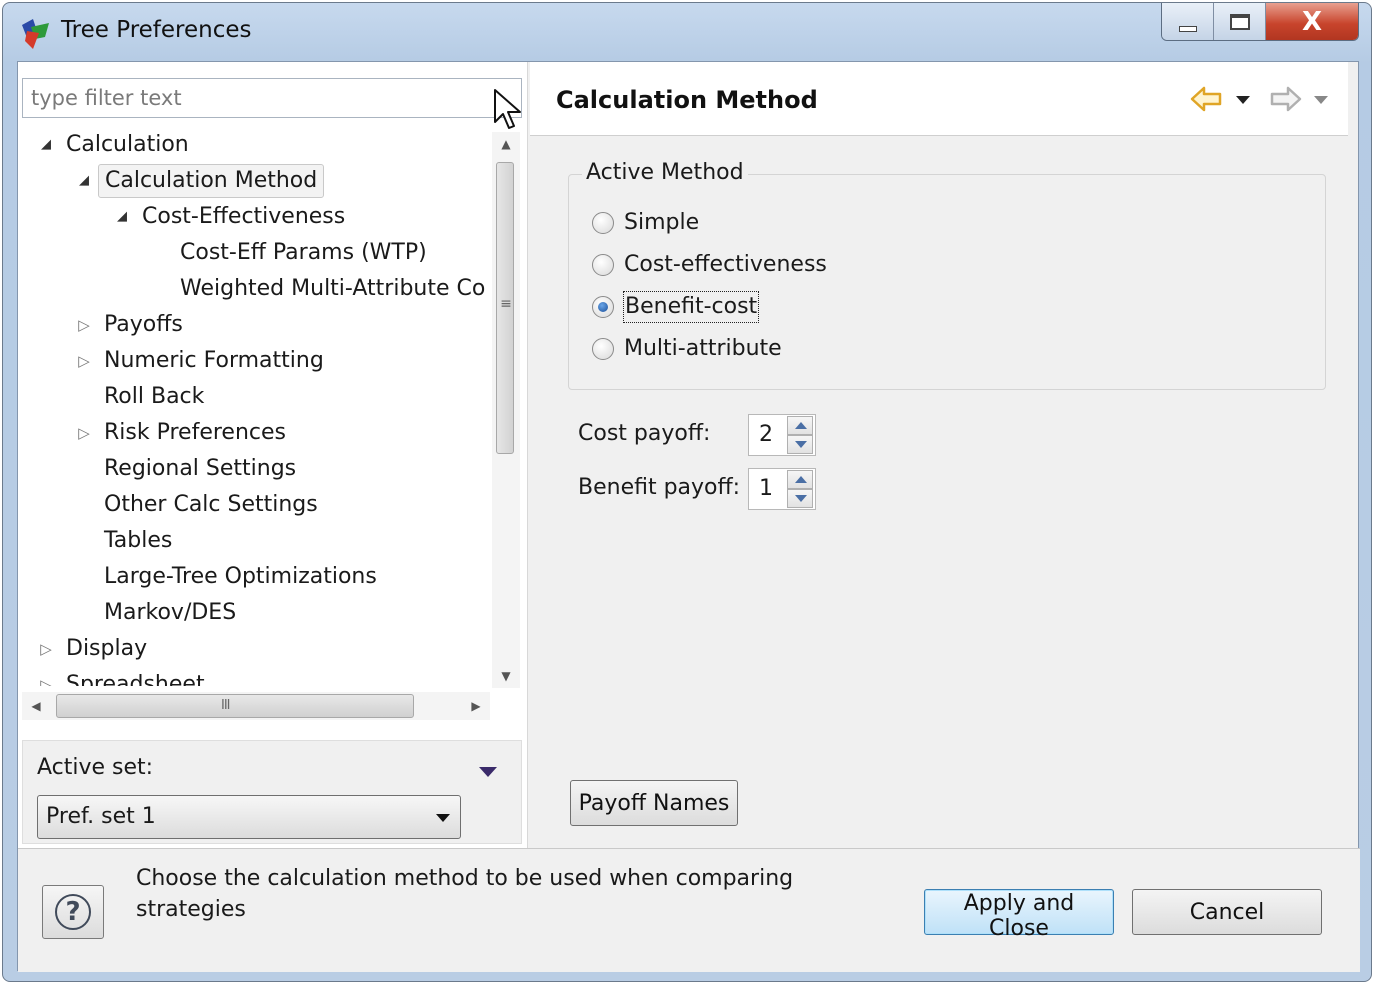 Image resolution: width=1374 pixels, height=986 pixels. I want to click on window-title: Tree Preferences, so click(156, 30).